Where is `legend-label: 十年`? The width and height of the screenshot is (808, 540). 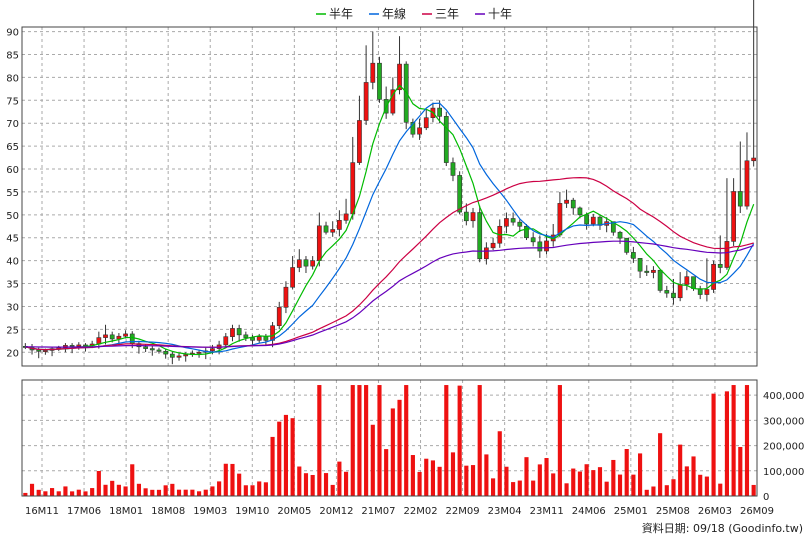
legend-label: 十年 is located at coordinates (500, 14).